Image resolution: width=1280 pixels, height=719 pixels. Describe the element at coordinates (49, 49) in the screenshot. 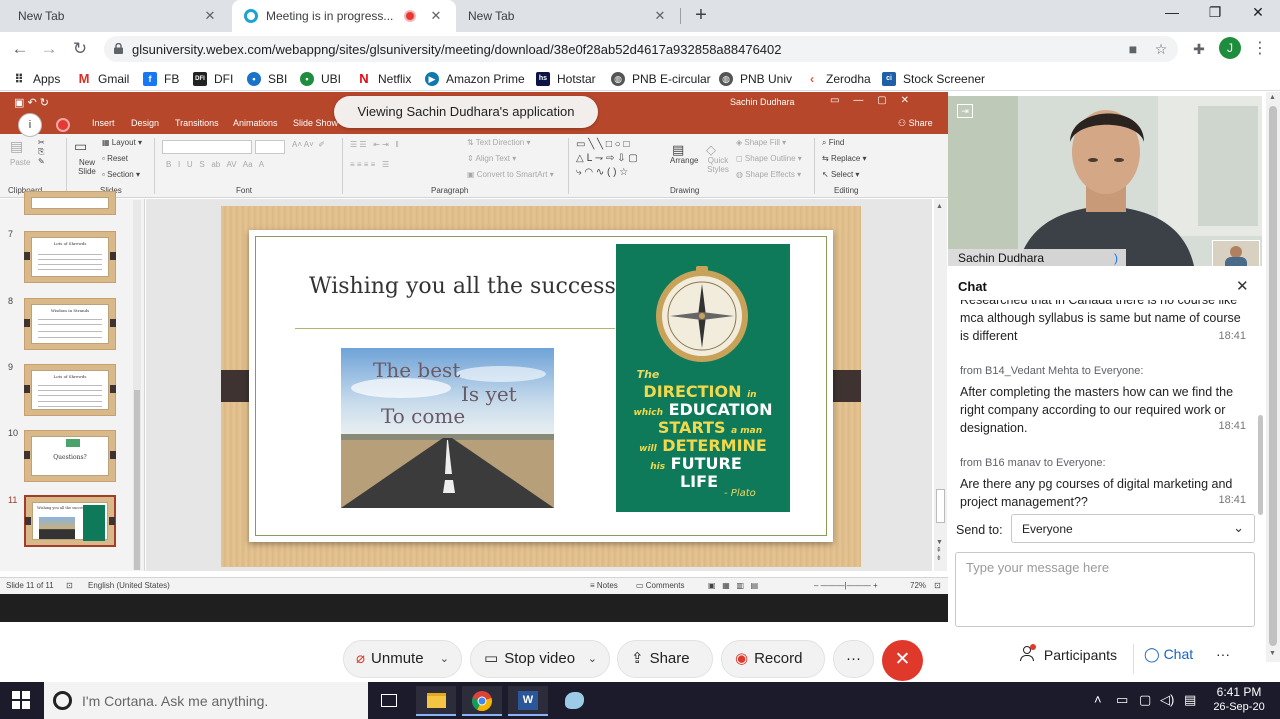

I see `forward-arrow-icon: →` at that location.